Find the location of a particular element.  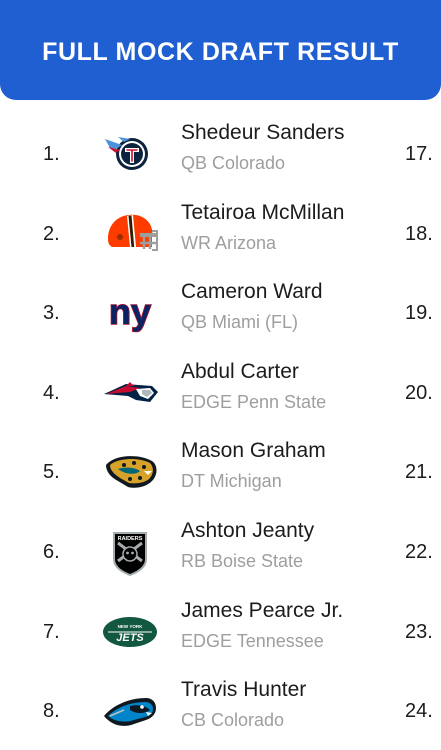

player-name: Mason Graham is located at coordinates (253, 451).